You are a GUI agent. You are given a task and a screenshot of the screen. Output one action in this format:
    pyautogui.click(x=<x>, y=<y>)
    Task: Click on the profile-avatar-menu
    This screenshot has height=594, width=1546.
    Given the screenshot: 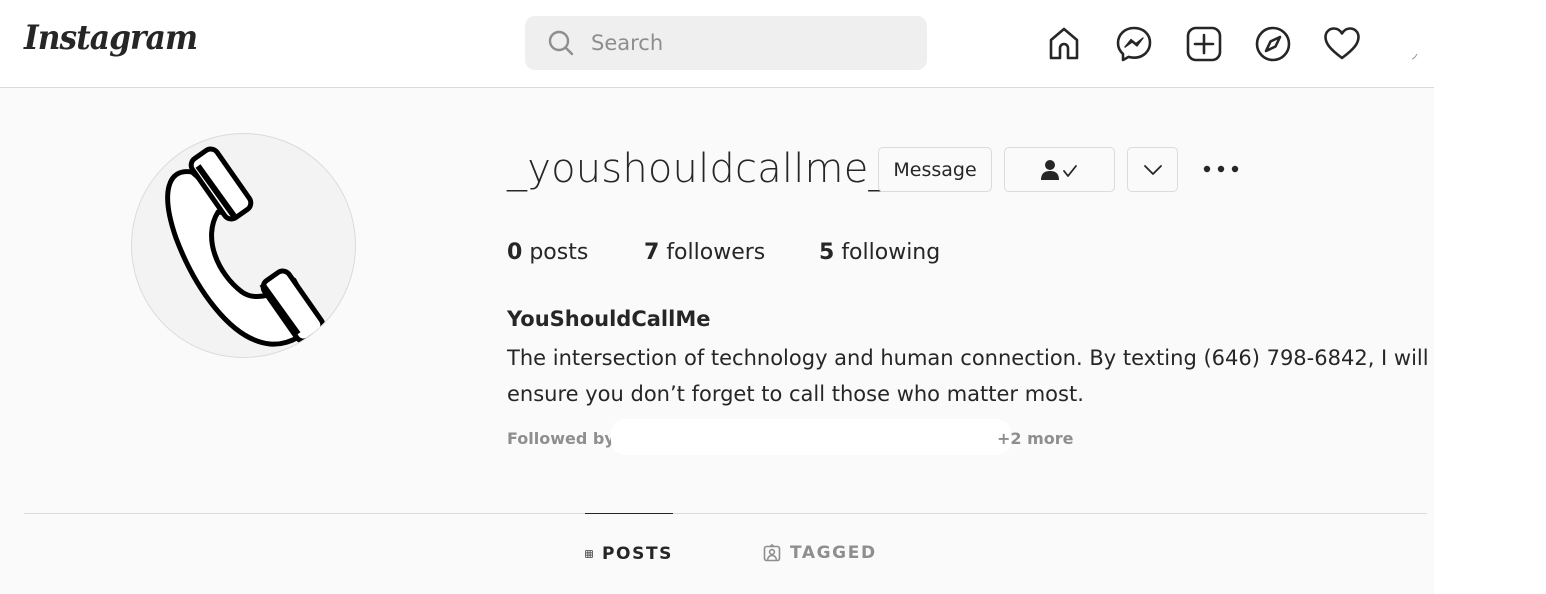 What is the action you would take?
    pyautogui.click(x=1402, y=44)
    